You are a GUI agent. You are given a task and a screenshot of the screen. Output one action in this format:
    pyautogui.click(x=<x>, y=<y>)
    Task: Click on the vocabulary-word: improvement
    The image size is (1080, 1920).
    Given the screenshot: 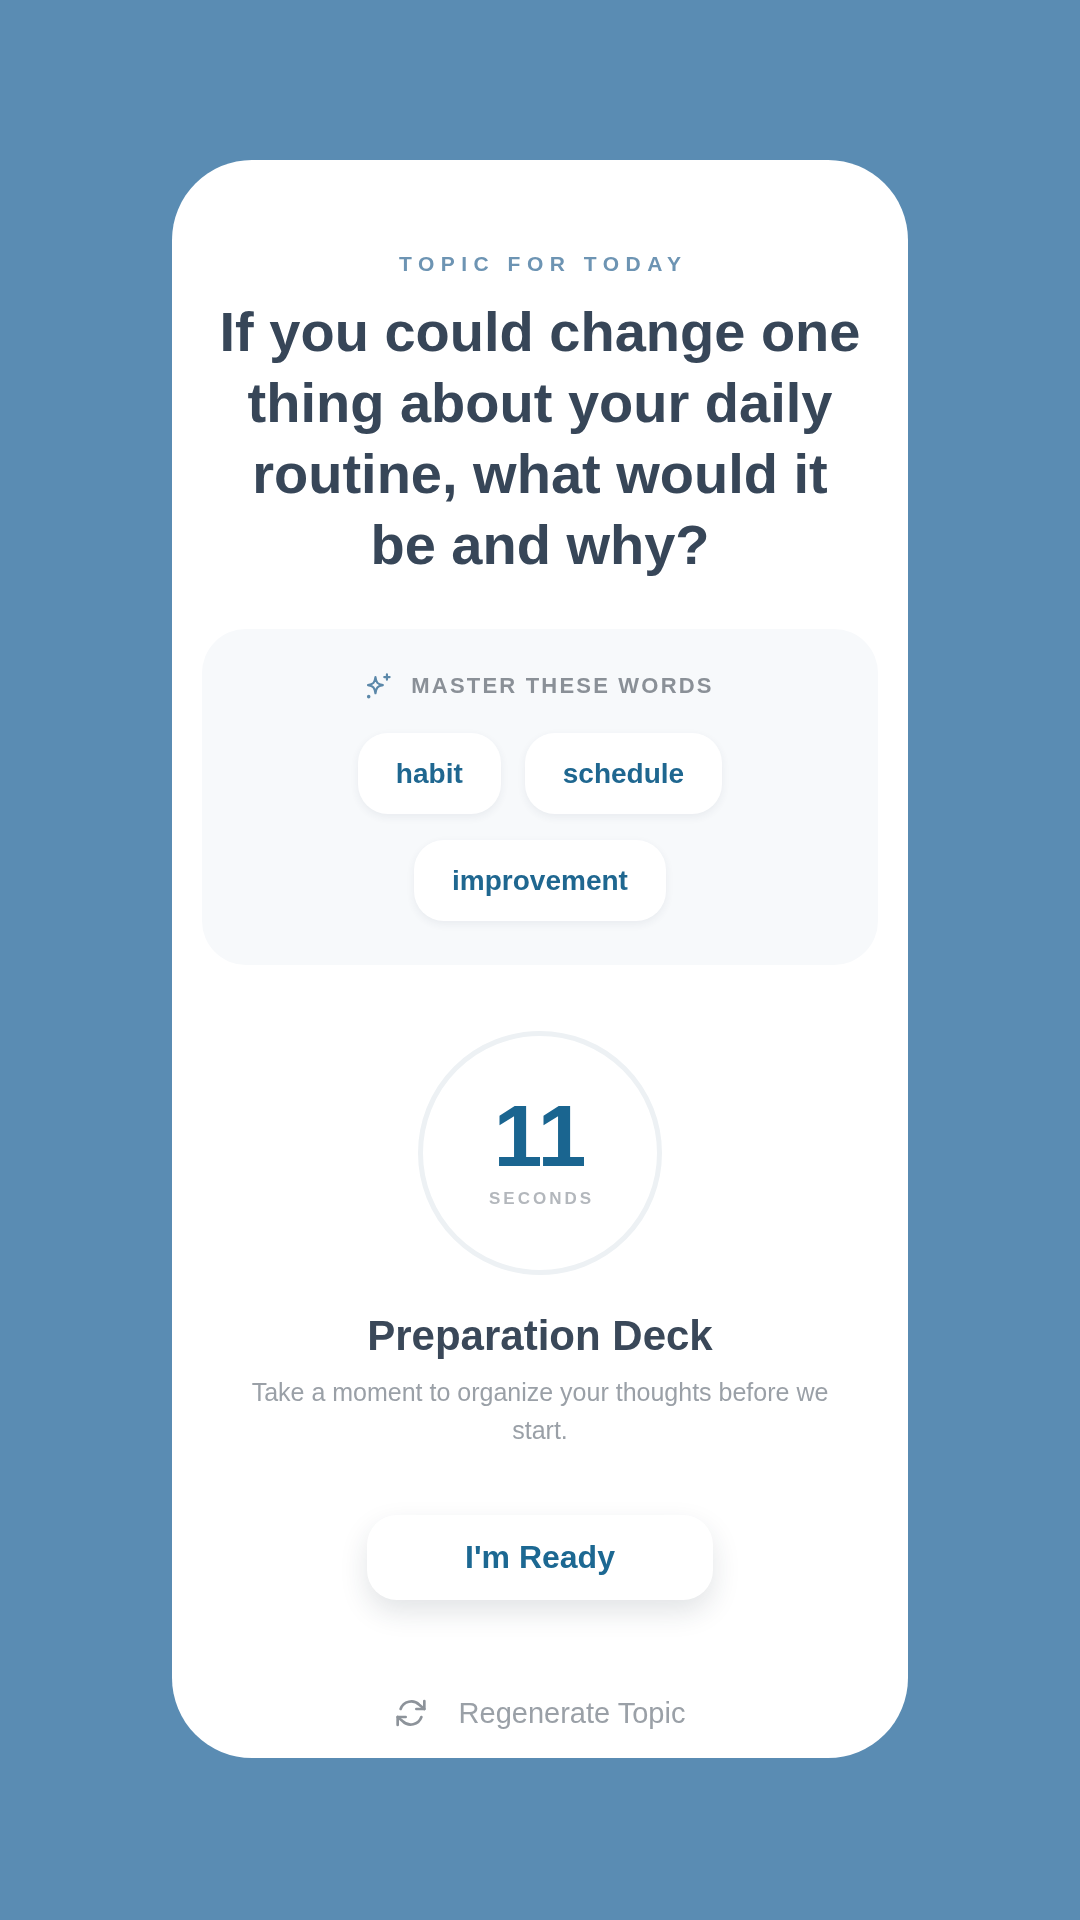 What is the action you would take?
    pyautogui.click(x=540, y=880)
    